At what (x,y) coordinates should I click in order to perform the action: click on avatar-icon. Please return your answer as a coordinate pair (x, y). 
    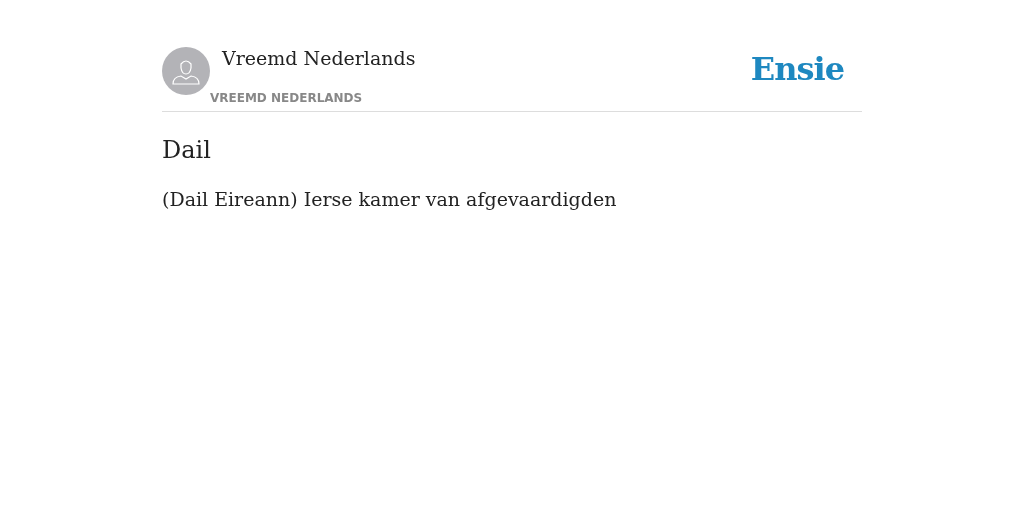
    Looking at the image, I should click on (186, 71).